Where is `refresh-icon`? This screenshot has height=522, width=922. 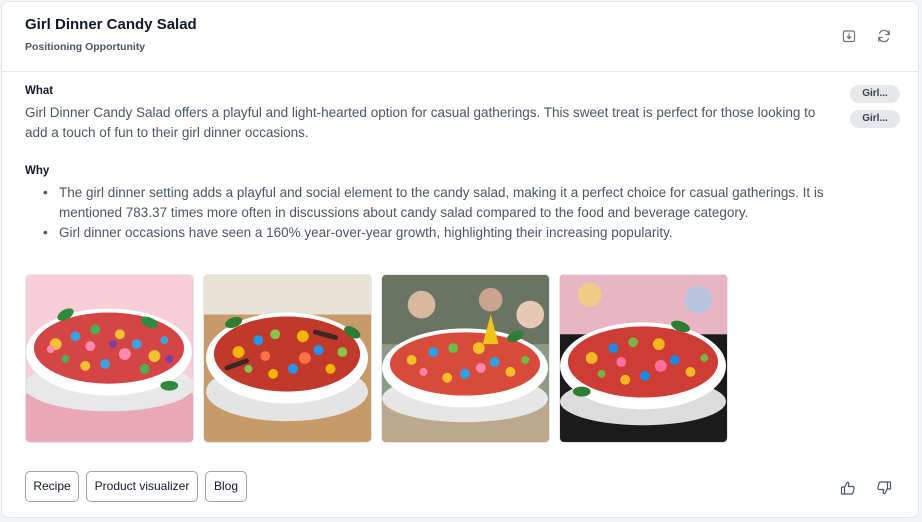 refresh-icon is located at coordinates (884, 36).